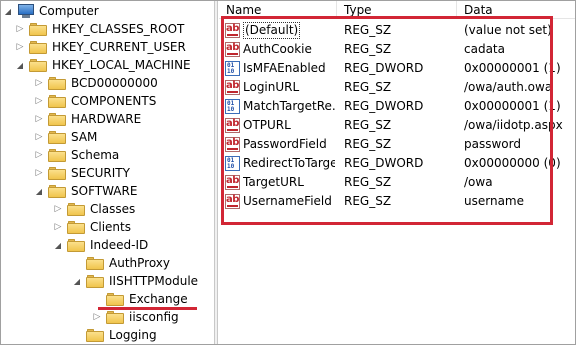 The image size is (576, 345). I want to click on tree-node-hardware: ▷ HARDWARE, so click(87, 119).